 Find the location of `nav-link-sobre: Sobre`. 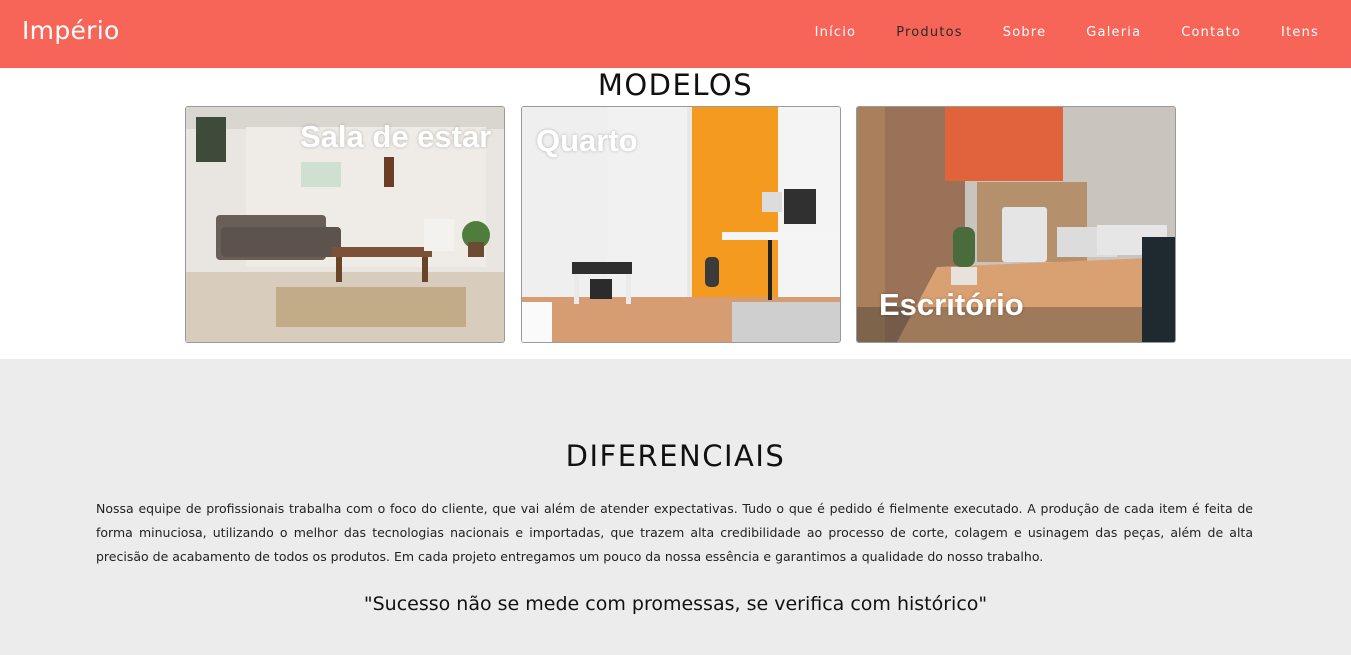

nav-link-sobre: Sobre is located at coordinates (1025, 32).